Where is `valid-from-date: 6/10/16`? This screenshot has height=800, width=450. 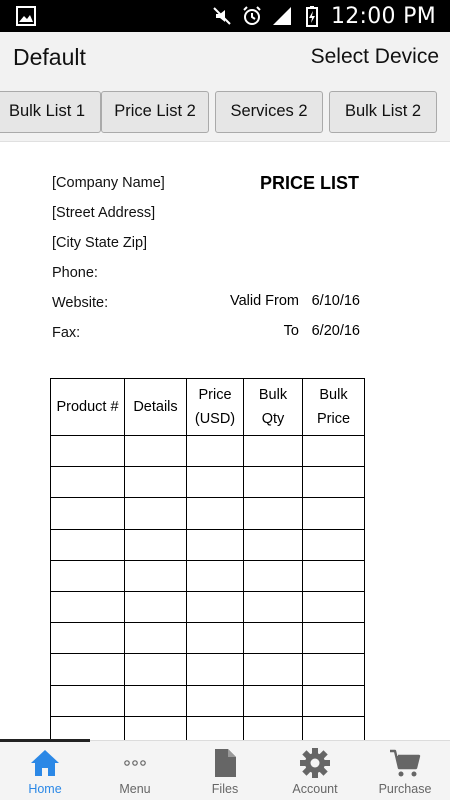 valid-from-date: 6/10/16 is located at coordinates (335, 301).